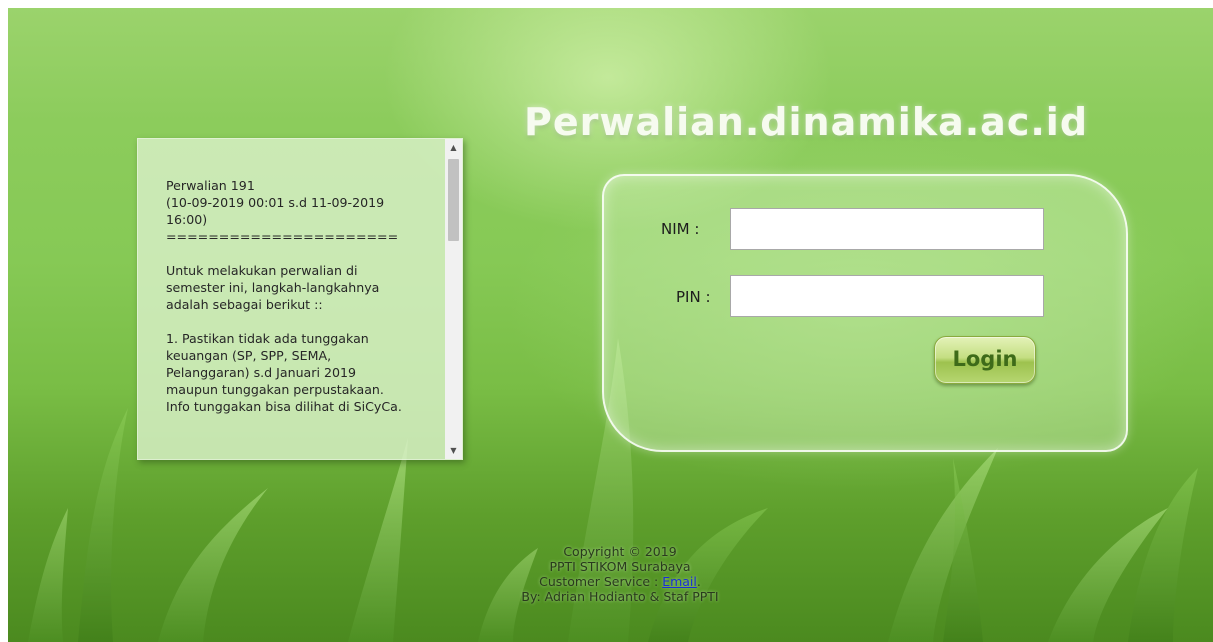 The width and height of the screenshot is (1213, 642). I want to click on login-button: Login, so click(985, 360).